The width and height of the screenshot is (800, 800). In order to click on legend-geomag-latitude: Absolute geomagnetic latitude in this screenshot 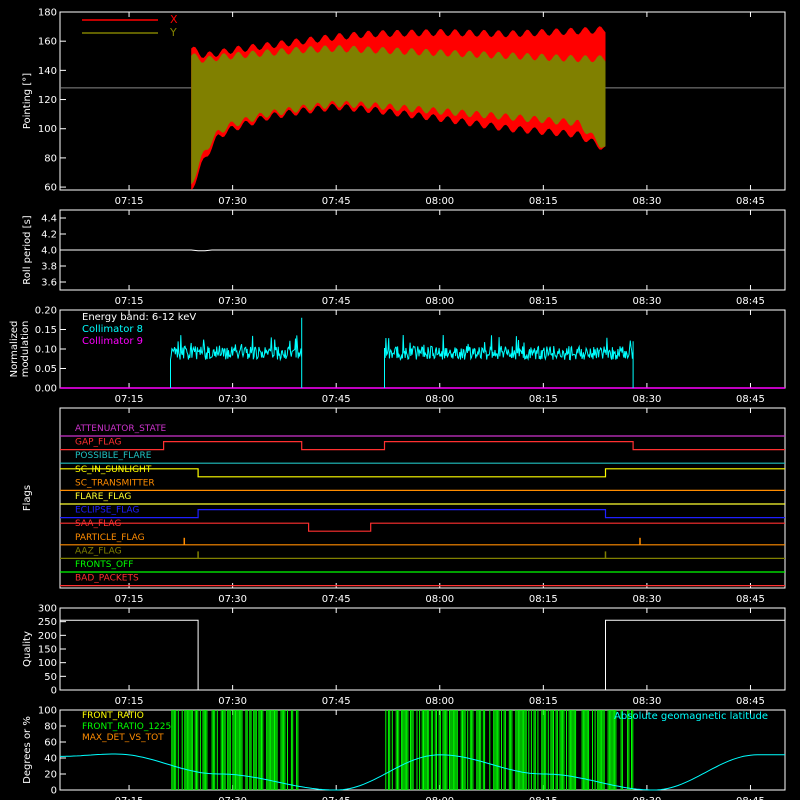, I will do `click(691, 716)`.